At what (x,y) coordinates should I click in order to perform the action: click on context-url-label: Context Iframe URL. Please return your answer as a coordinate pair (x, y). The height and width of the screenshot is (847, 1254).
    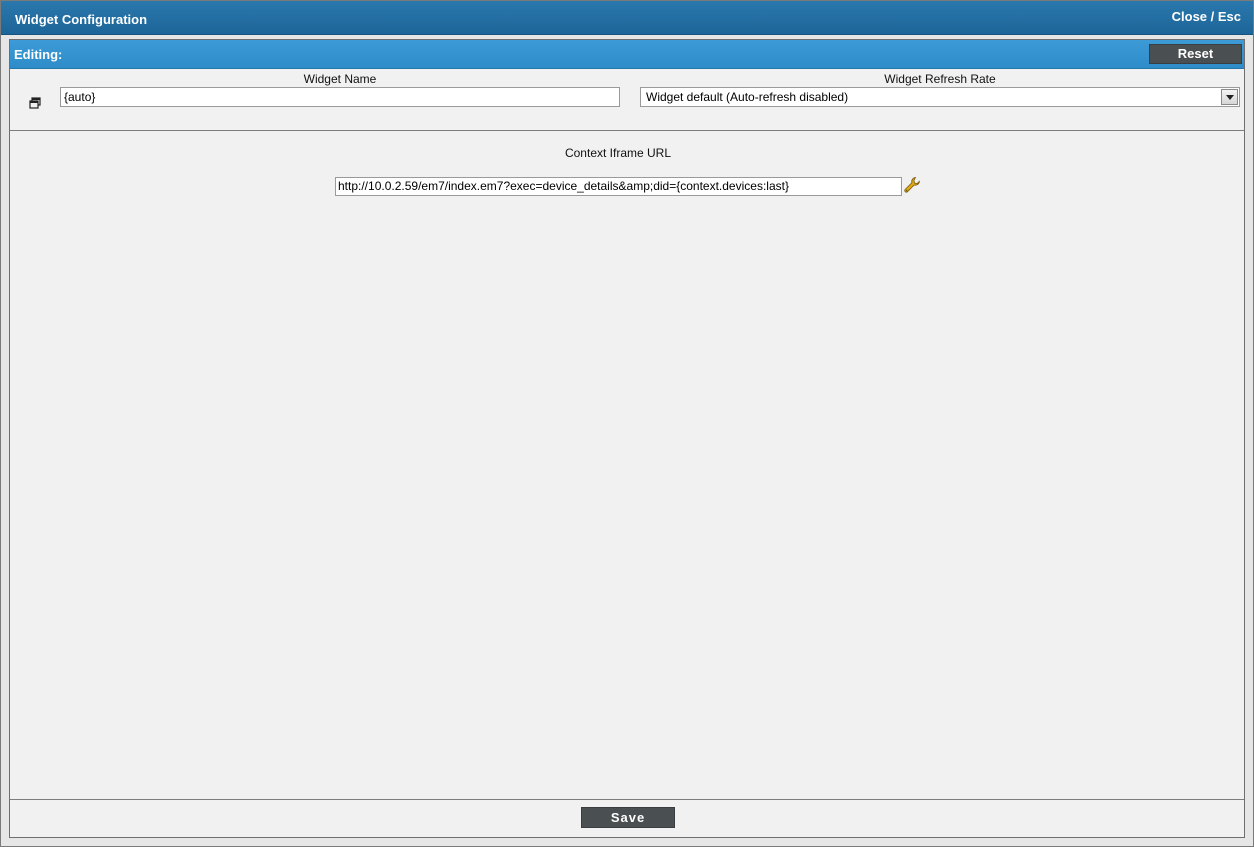
    Looking at the image, I should click on (618, 153).